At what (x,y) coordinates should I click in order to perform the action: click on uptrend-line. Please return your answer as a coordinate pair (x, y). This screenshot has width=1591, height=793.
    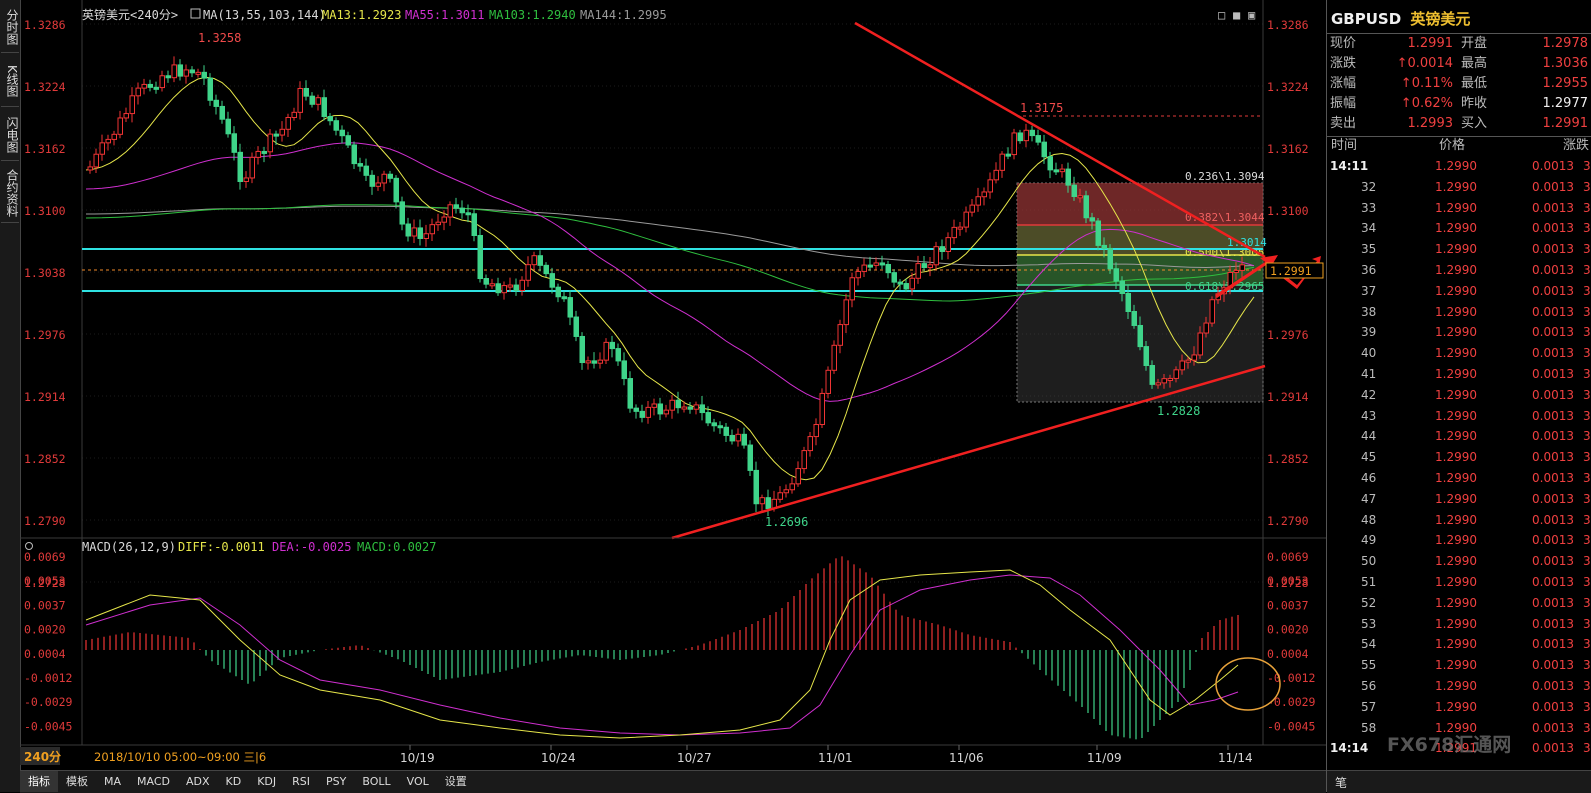
    Looking at the image, I should click on (968, 452).